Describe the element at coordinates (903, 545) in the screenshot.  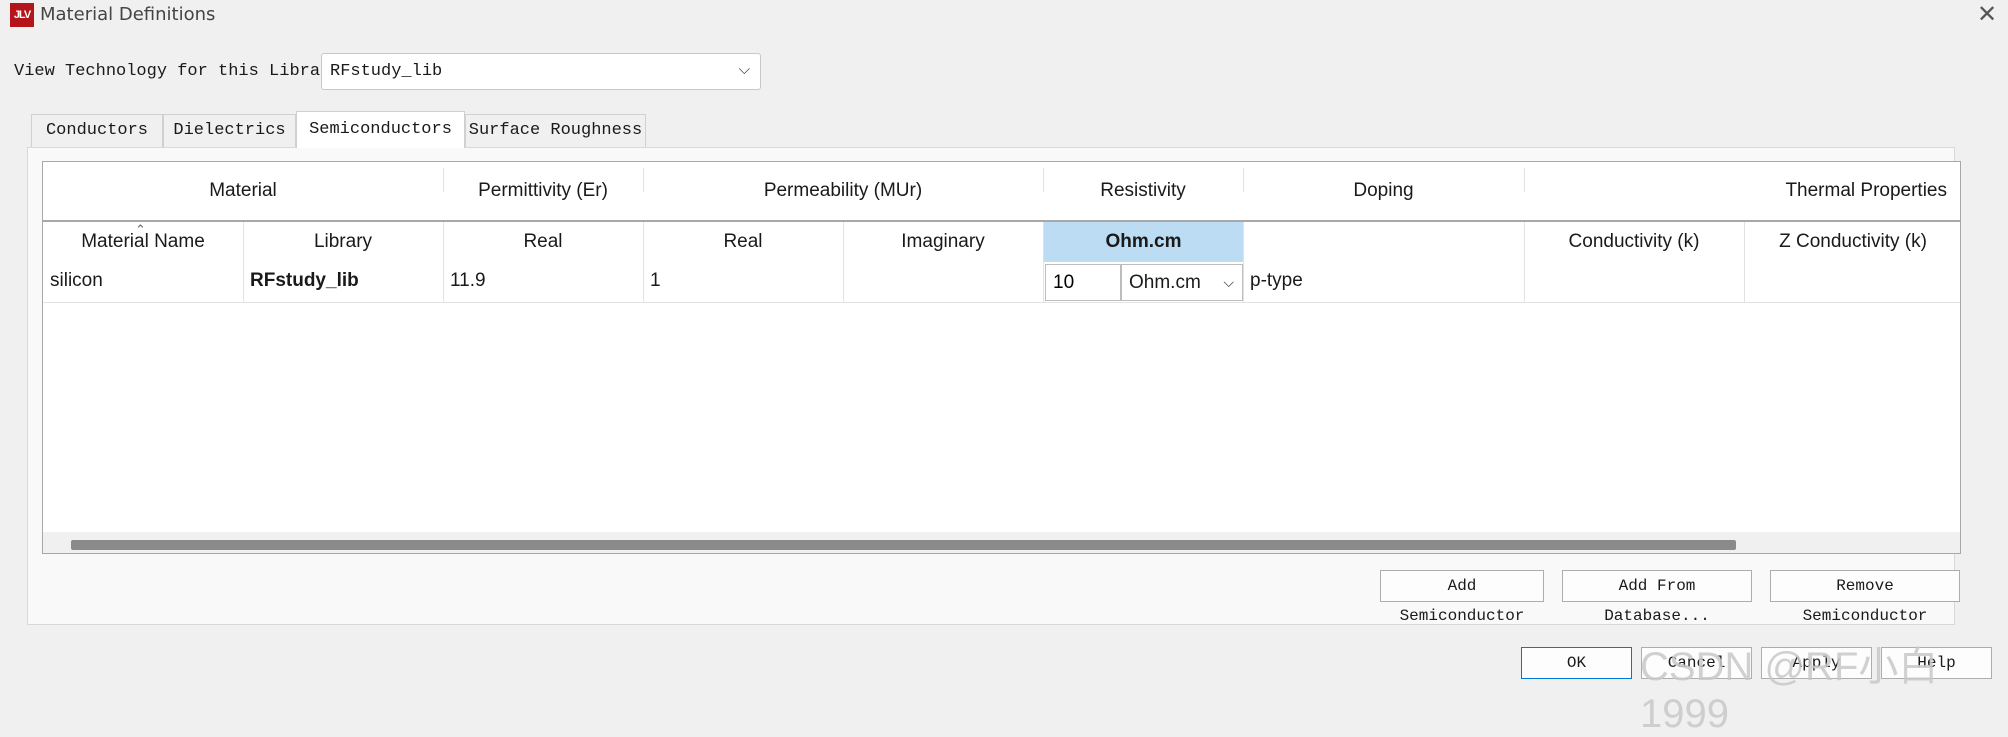
I see `scrollbar-thumb` at that location.